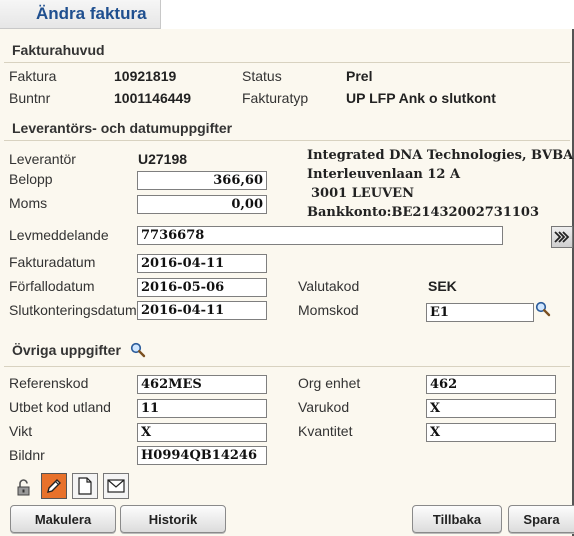 The width and height of the screenshot is (574, 536). I want to click on momskod-search-button, so click(543, 309).